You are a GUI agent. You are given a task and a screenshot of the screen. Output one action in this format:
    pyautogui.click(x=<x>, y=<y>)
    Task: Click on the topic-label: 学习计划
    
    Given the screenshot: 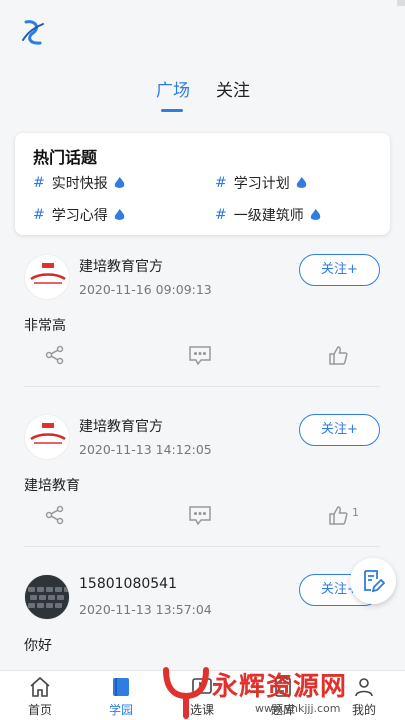 What is the action you would take?
    pyautogui.click(x=261, y=184)
    